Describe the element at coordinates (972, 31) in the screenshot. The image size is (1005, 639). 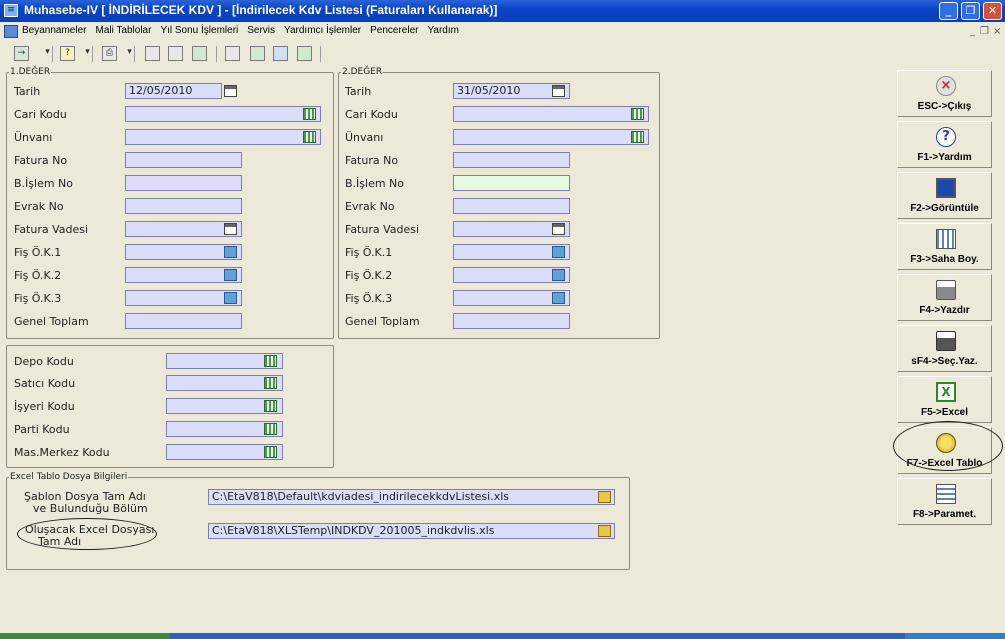
I see `mdi-minimize-button: _` at that location.